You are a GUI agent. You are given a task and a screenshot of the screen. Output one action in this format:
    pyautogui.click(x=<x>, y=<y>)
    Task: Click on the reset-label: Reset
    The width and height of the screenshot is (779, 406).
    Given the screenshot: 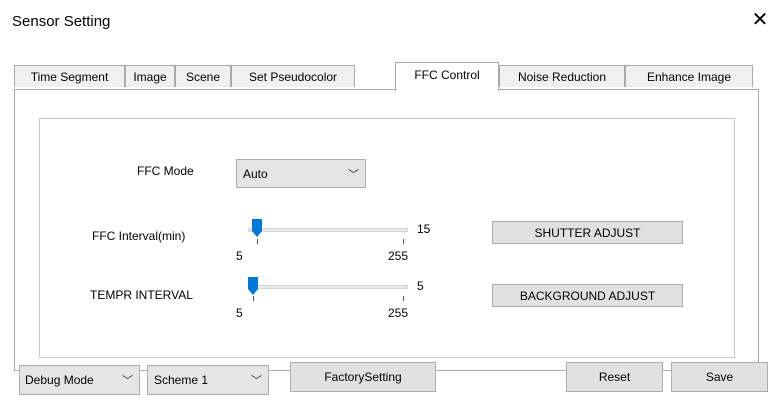 What is the action you would take?
    pyautogui.click(x=614, y=377)
    